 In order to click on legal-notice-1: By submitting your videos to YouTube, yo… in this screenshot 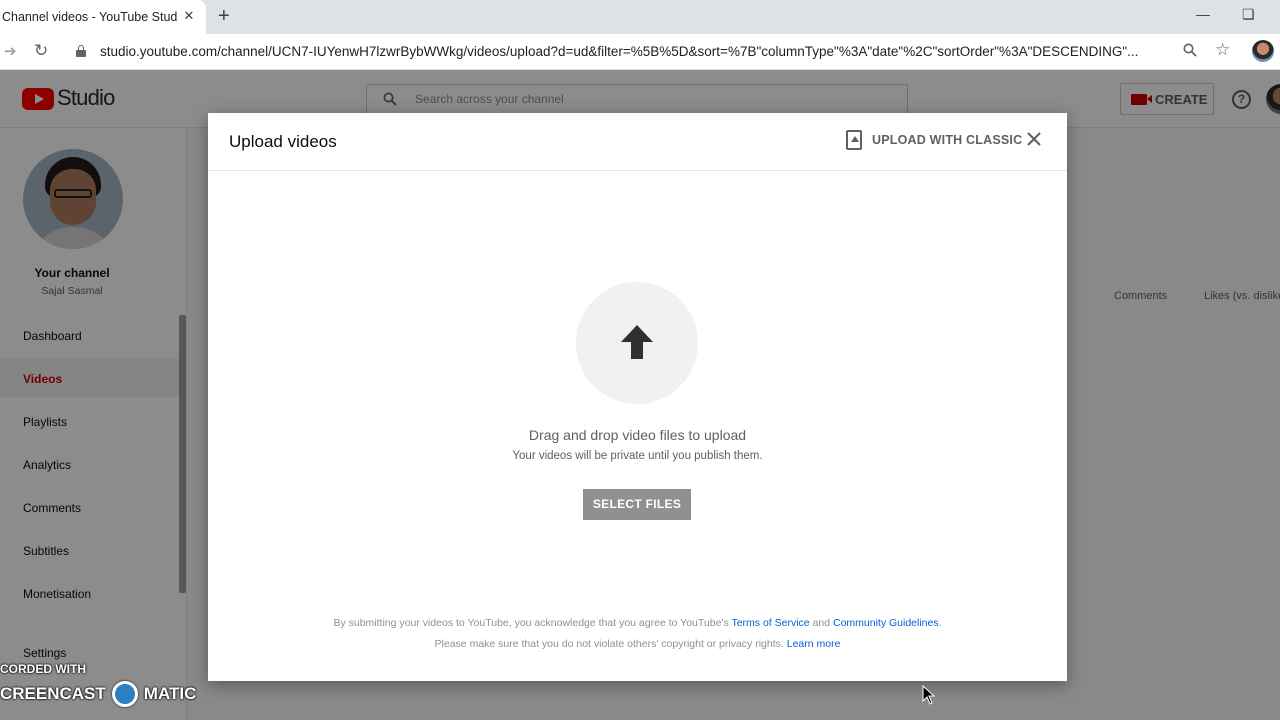, I will do `click(637, 623)`.